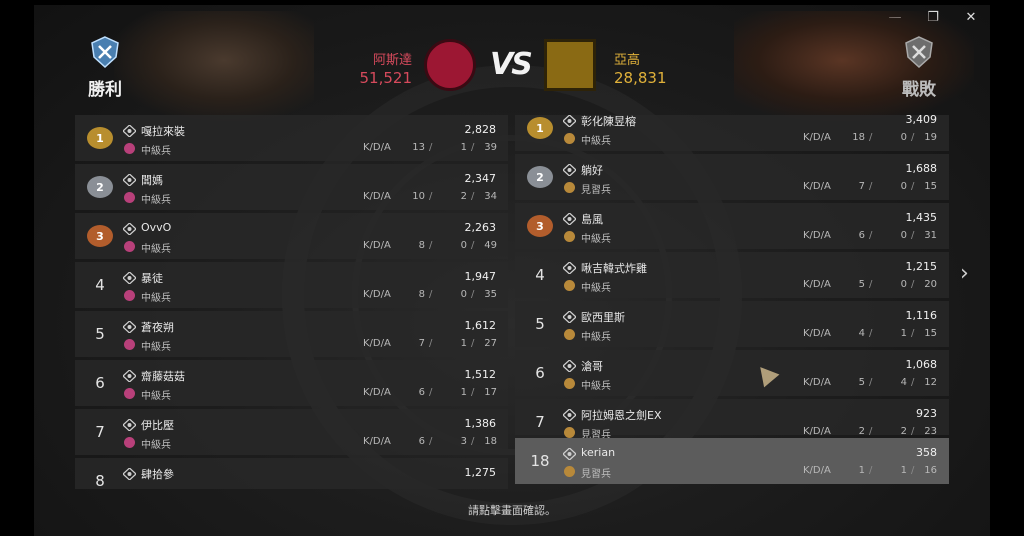 This screenshot has width=1024, height=536. What do you see at coordinates (732, 461) in the screenshot?
I see `self-player-row: 18 kerian 見習兵 358 K/D/A 1 / 1 / 16` at bounding box center [732, 461].